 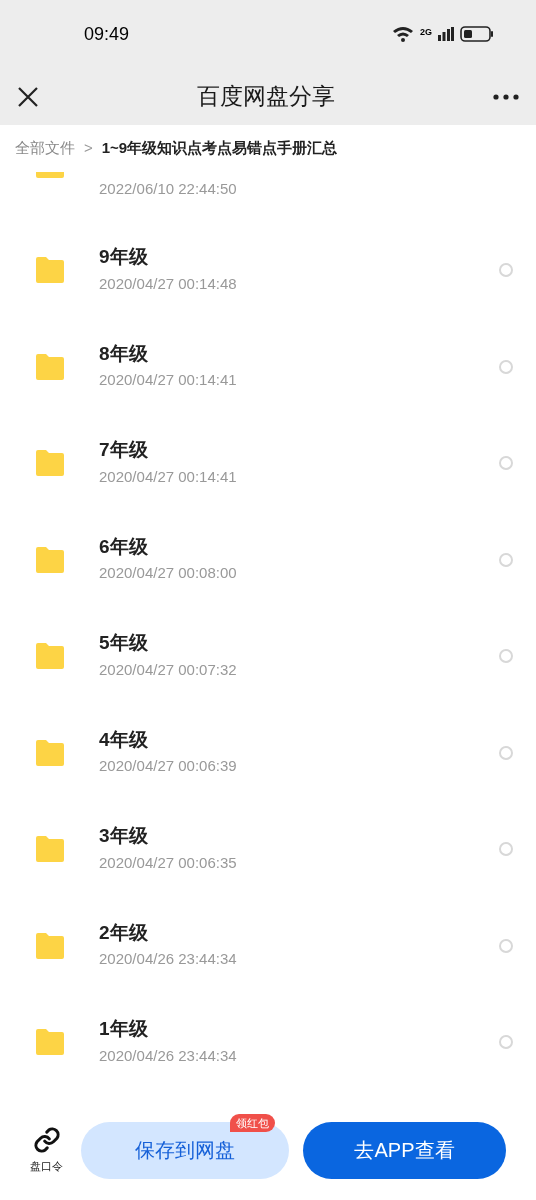 What do you see at coordinates (268, 1042) in the screenshot?
I see `folder-row: 1年级 2020/04/26 23:44:34` at bounding box center [268, 1042].